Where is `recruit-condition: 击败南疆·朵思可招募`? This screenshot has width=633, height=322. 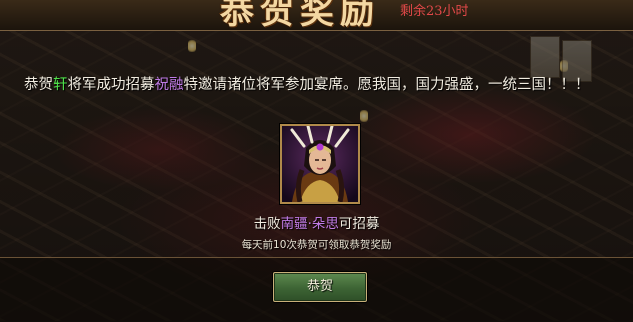
recruit-condition: 击败南疆·朵思可招募 is located at coordinates (316, 222).